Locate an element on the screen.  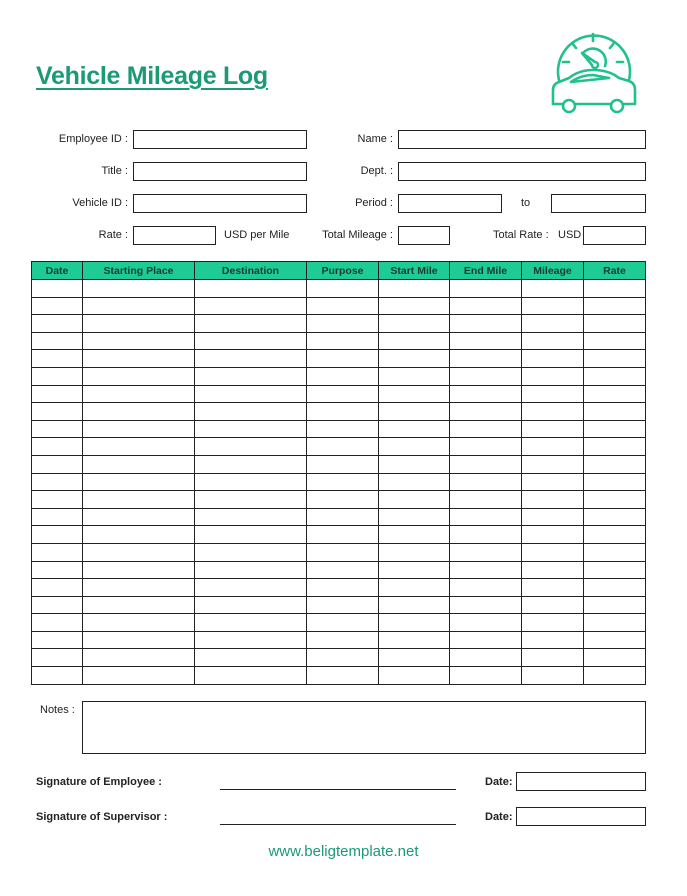
total-mileage-field is located at coordinates (424, 235).